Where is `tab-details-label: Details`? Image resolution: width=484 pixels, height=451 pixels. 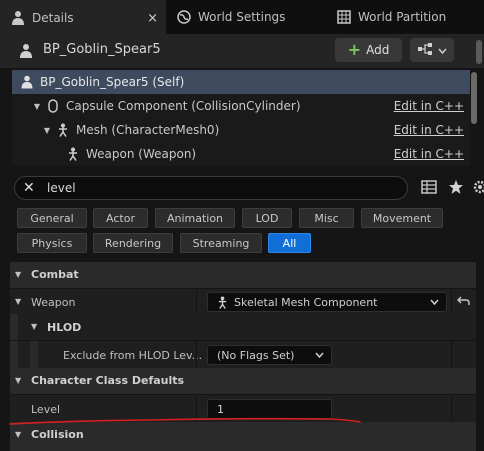 tab-details-label: Details is located at coordinates (53, 18).